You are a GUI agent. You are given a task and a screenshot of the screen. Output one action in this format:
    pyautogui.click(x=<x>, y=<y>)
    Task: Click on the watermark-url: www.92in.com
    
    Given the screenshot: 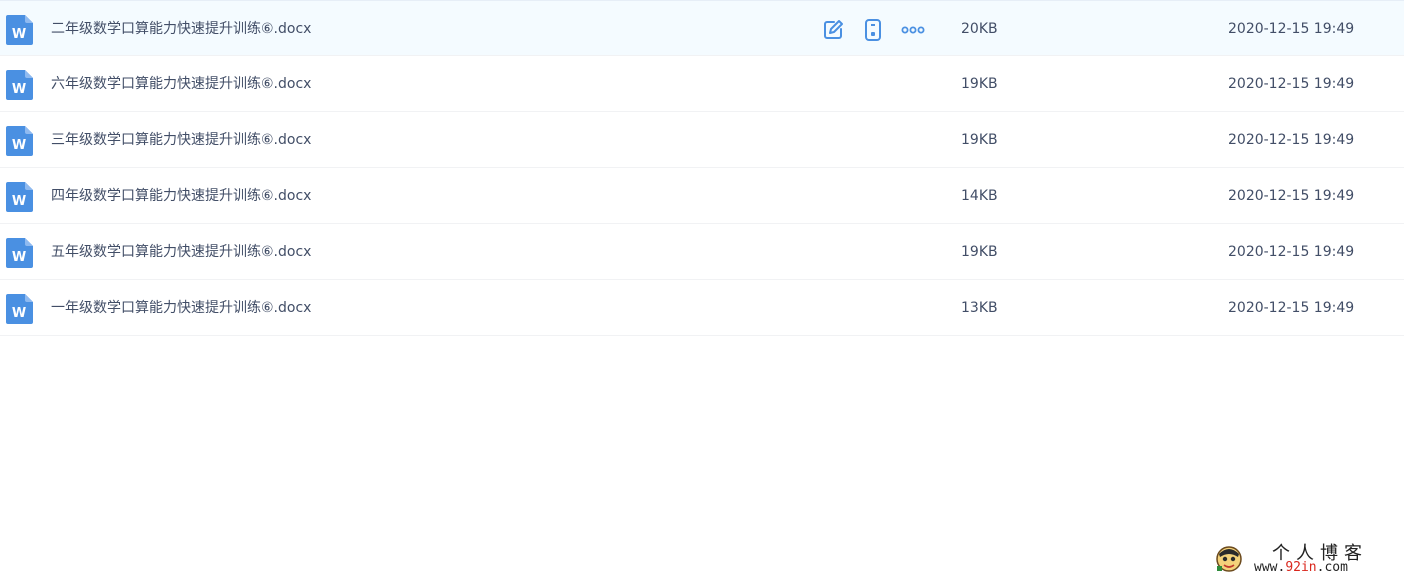 What is the action you would take?
    pyautogui.click(x=1301, y=567)
    